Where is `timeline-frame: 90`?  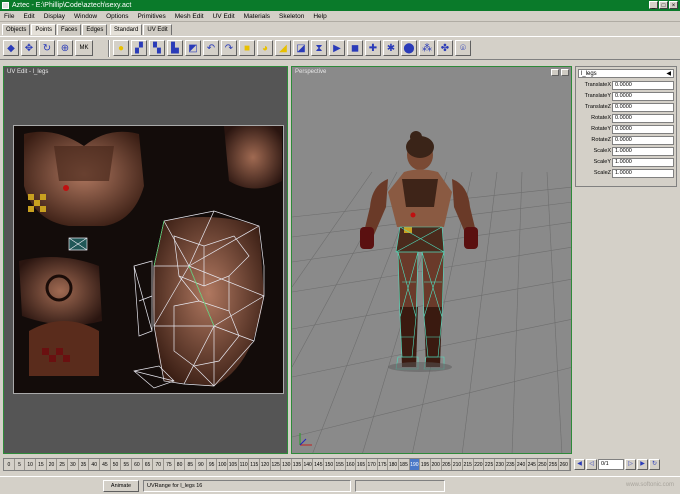 timeline-frame: 90 is located at coordinates (201, 464).